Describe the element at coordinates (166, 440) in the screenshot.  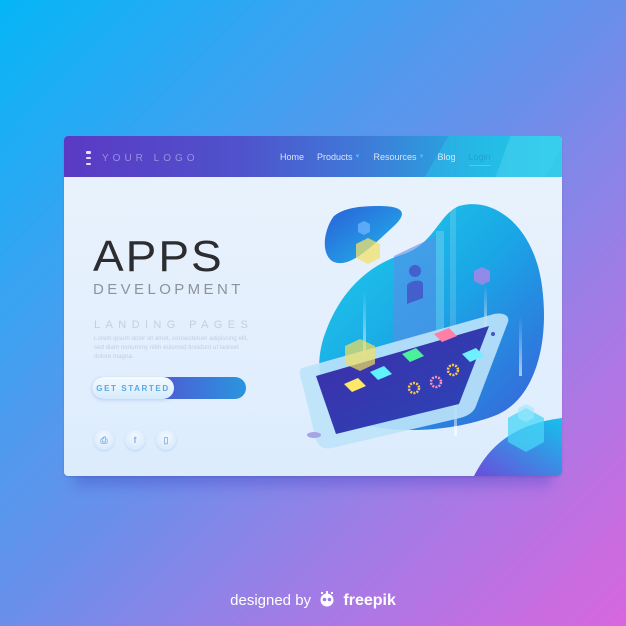
I see `phone-icon: ▯` at that location.